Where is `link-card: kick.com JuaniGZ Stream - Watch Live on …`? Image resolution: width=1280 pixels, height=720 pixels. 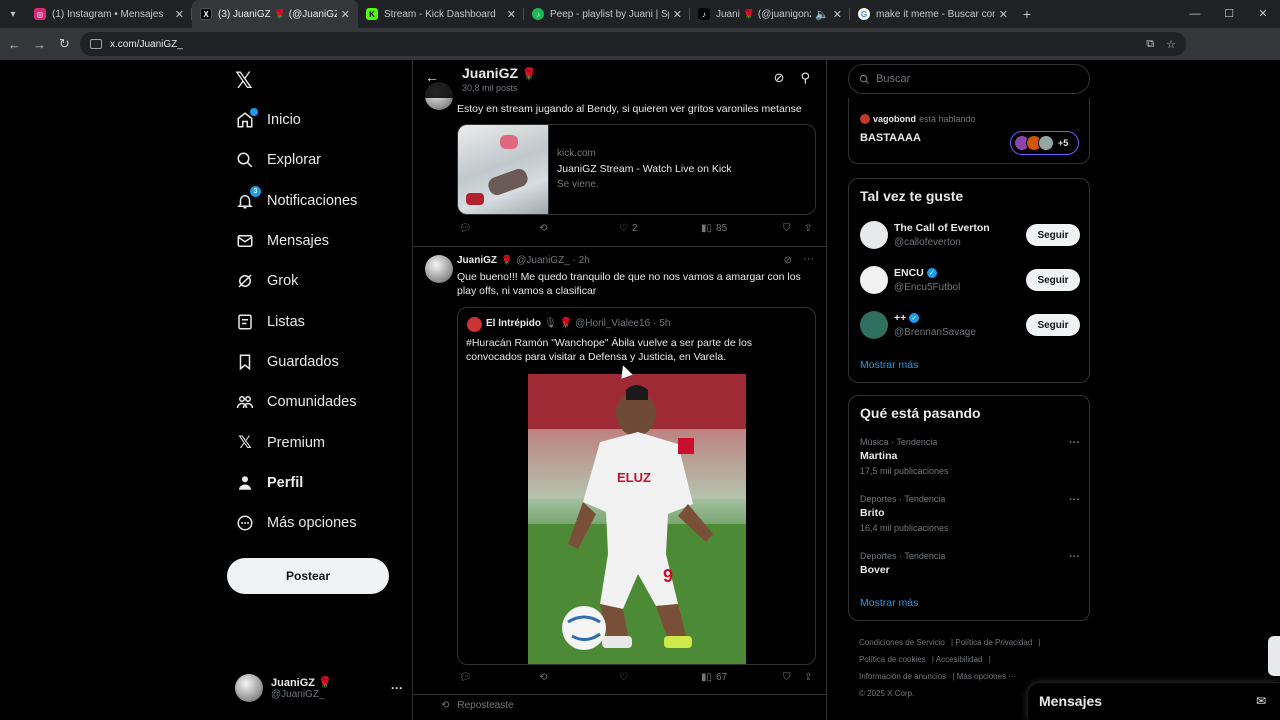 link-card: kick.com JuaniGZ Stream - Watch Live on … is located at coordinates (636, 169).